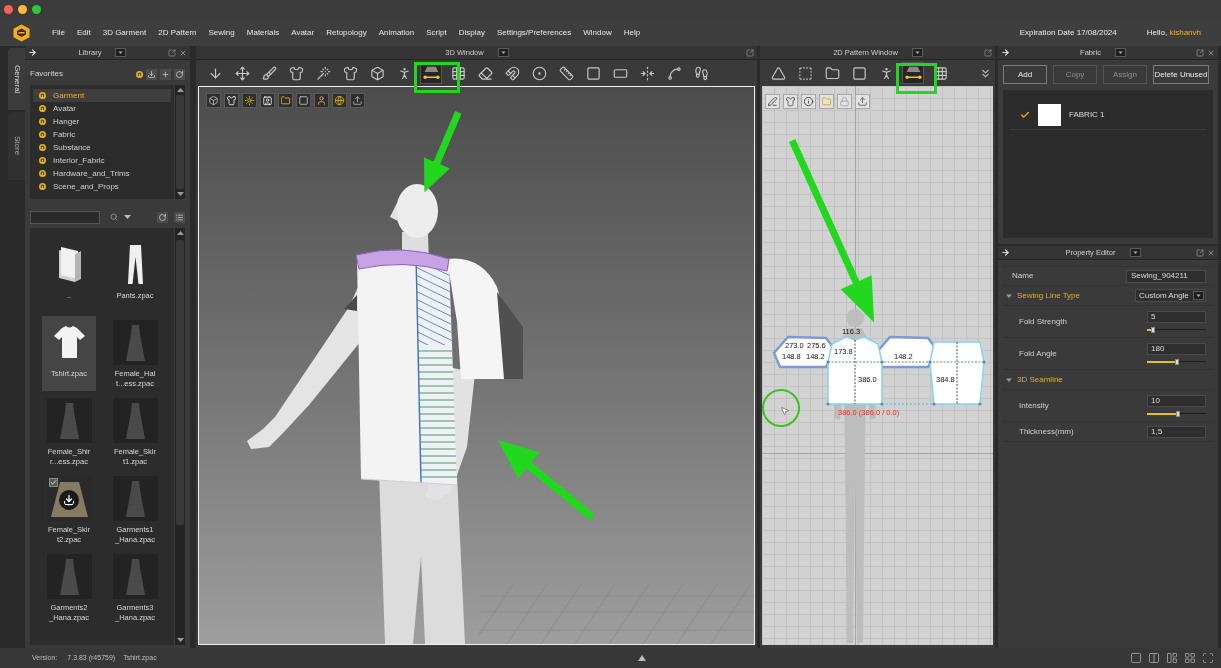  Describe the element at coordinates (396, 32) in the screenshot. I see `menu-item: Animation` at that location.